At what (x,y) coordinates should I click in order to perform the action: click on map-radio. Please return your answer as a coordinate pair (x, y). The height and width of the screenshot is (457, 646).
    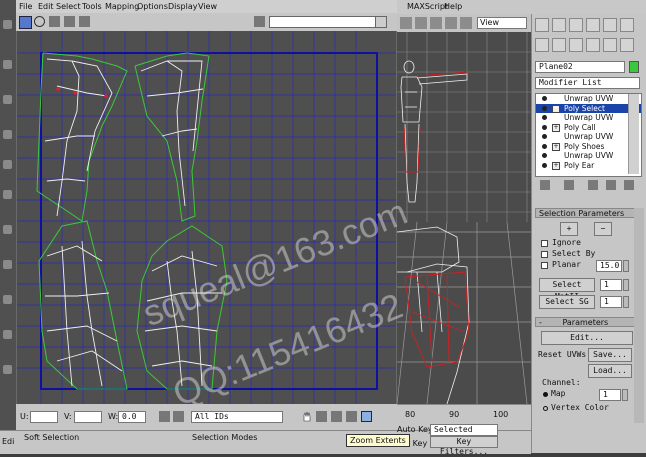
    Looking at the image, I should click on (545, 394).